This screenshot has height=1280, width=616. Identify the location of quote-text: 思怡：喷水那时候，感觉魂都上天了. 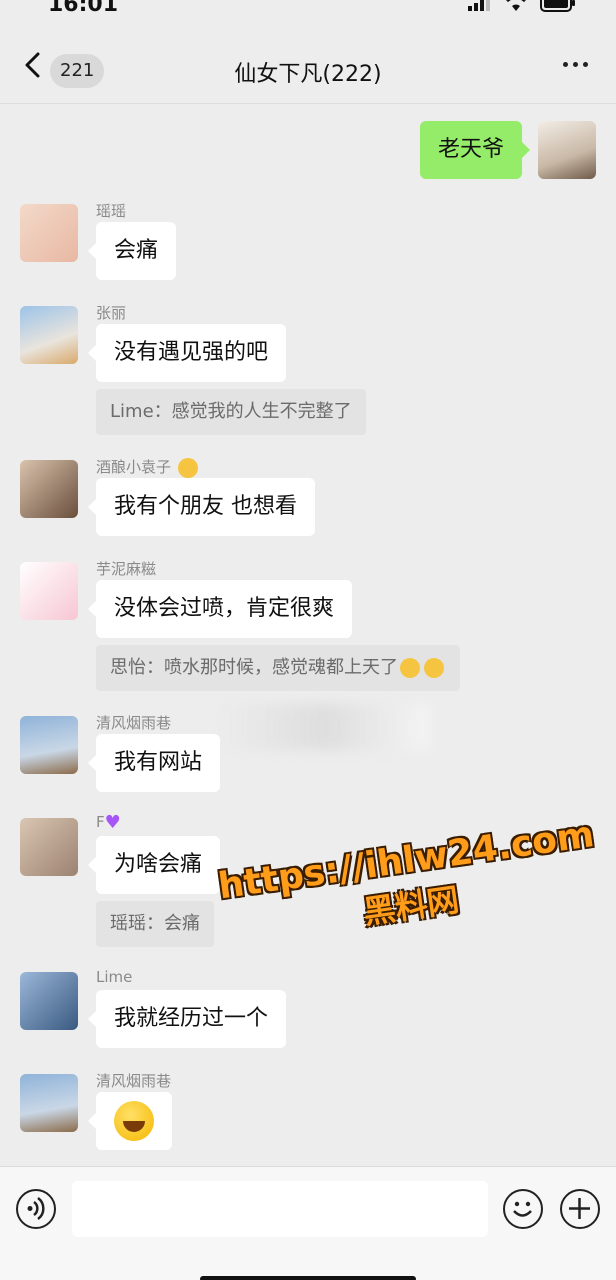
(254, 667).